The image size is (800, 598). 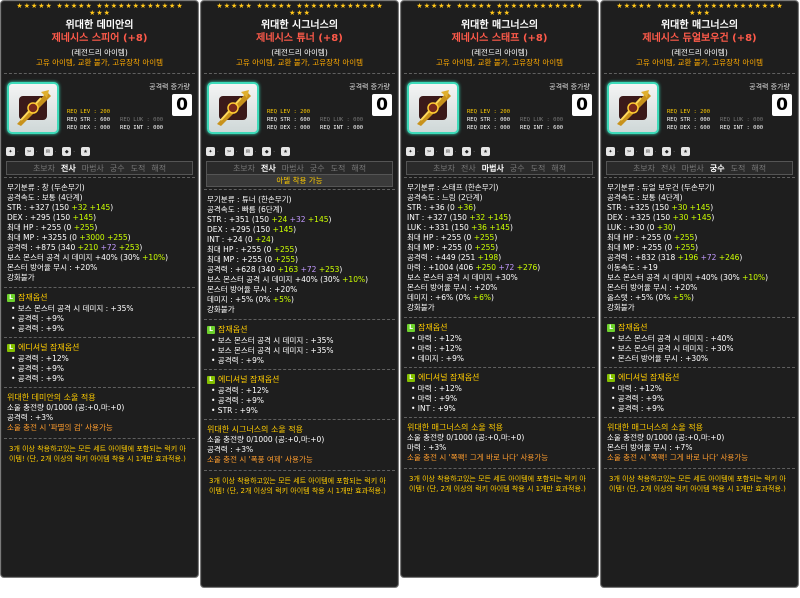 What do you see at coordinates (699, 399) in the screenshot?
I see `additional-potential-list: • 마력 : +12% • 공격력 : +9% • 공격력 : +9%` at bounding box center [699, 399].